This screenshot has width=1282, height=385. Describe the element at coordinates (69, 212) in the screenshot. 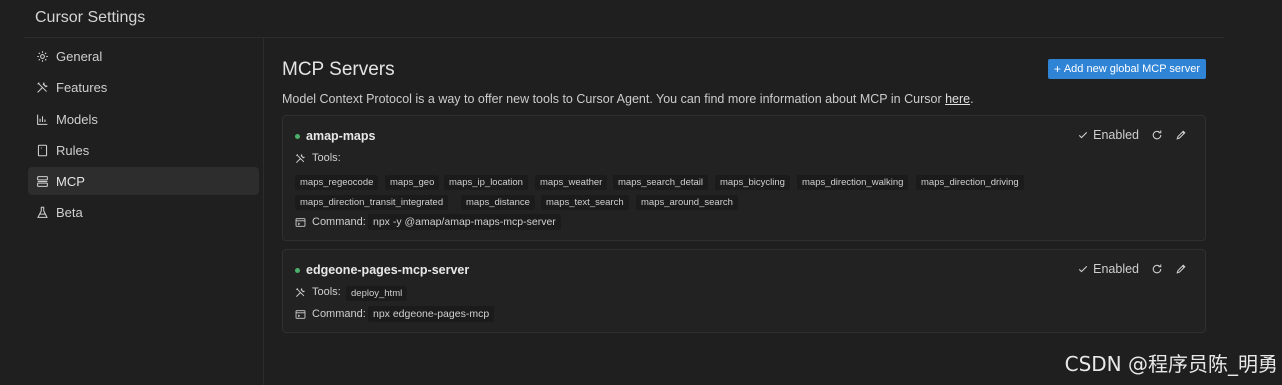

I see `sidebar-item-label: Beta` at that location.